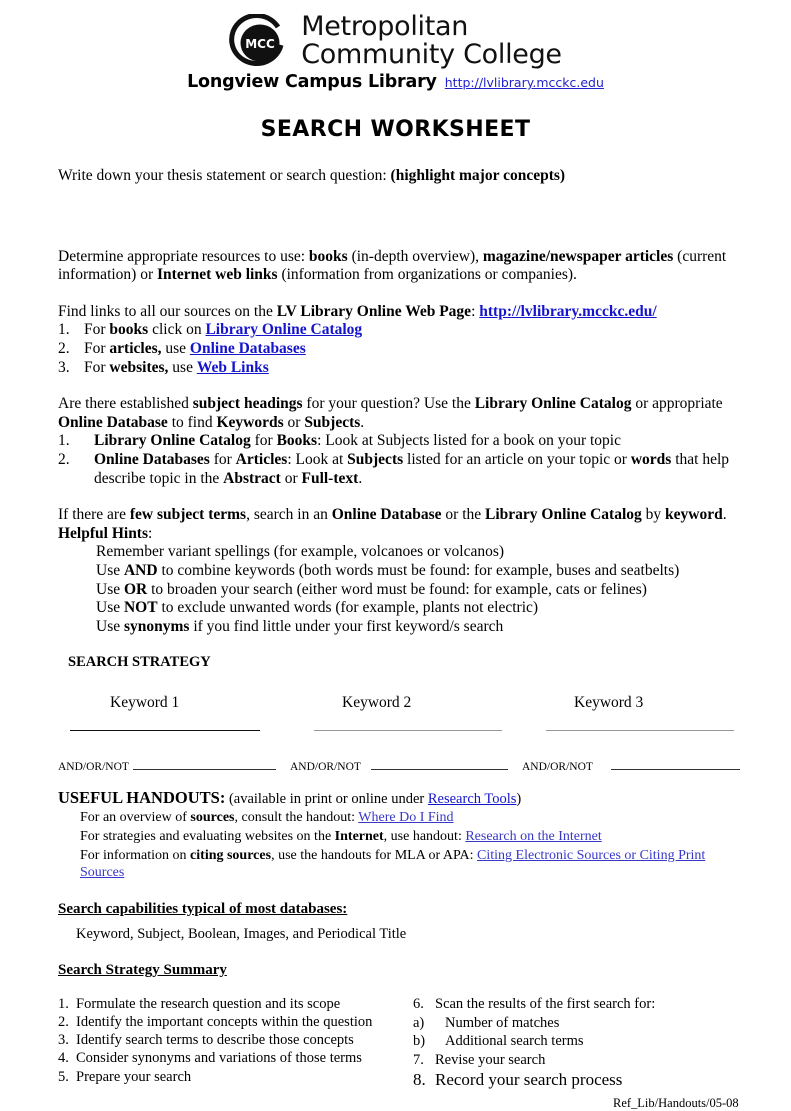  What do you see at coordinates (113, 422) in the screenshot?
I see `sh-b3: Online Database` at bounding box center [113, 422].